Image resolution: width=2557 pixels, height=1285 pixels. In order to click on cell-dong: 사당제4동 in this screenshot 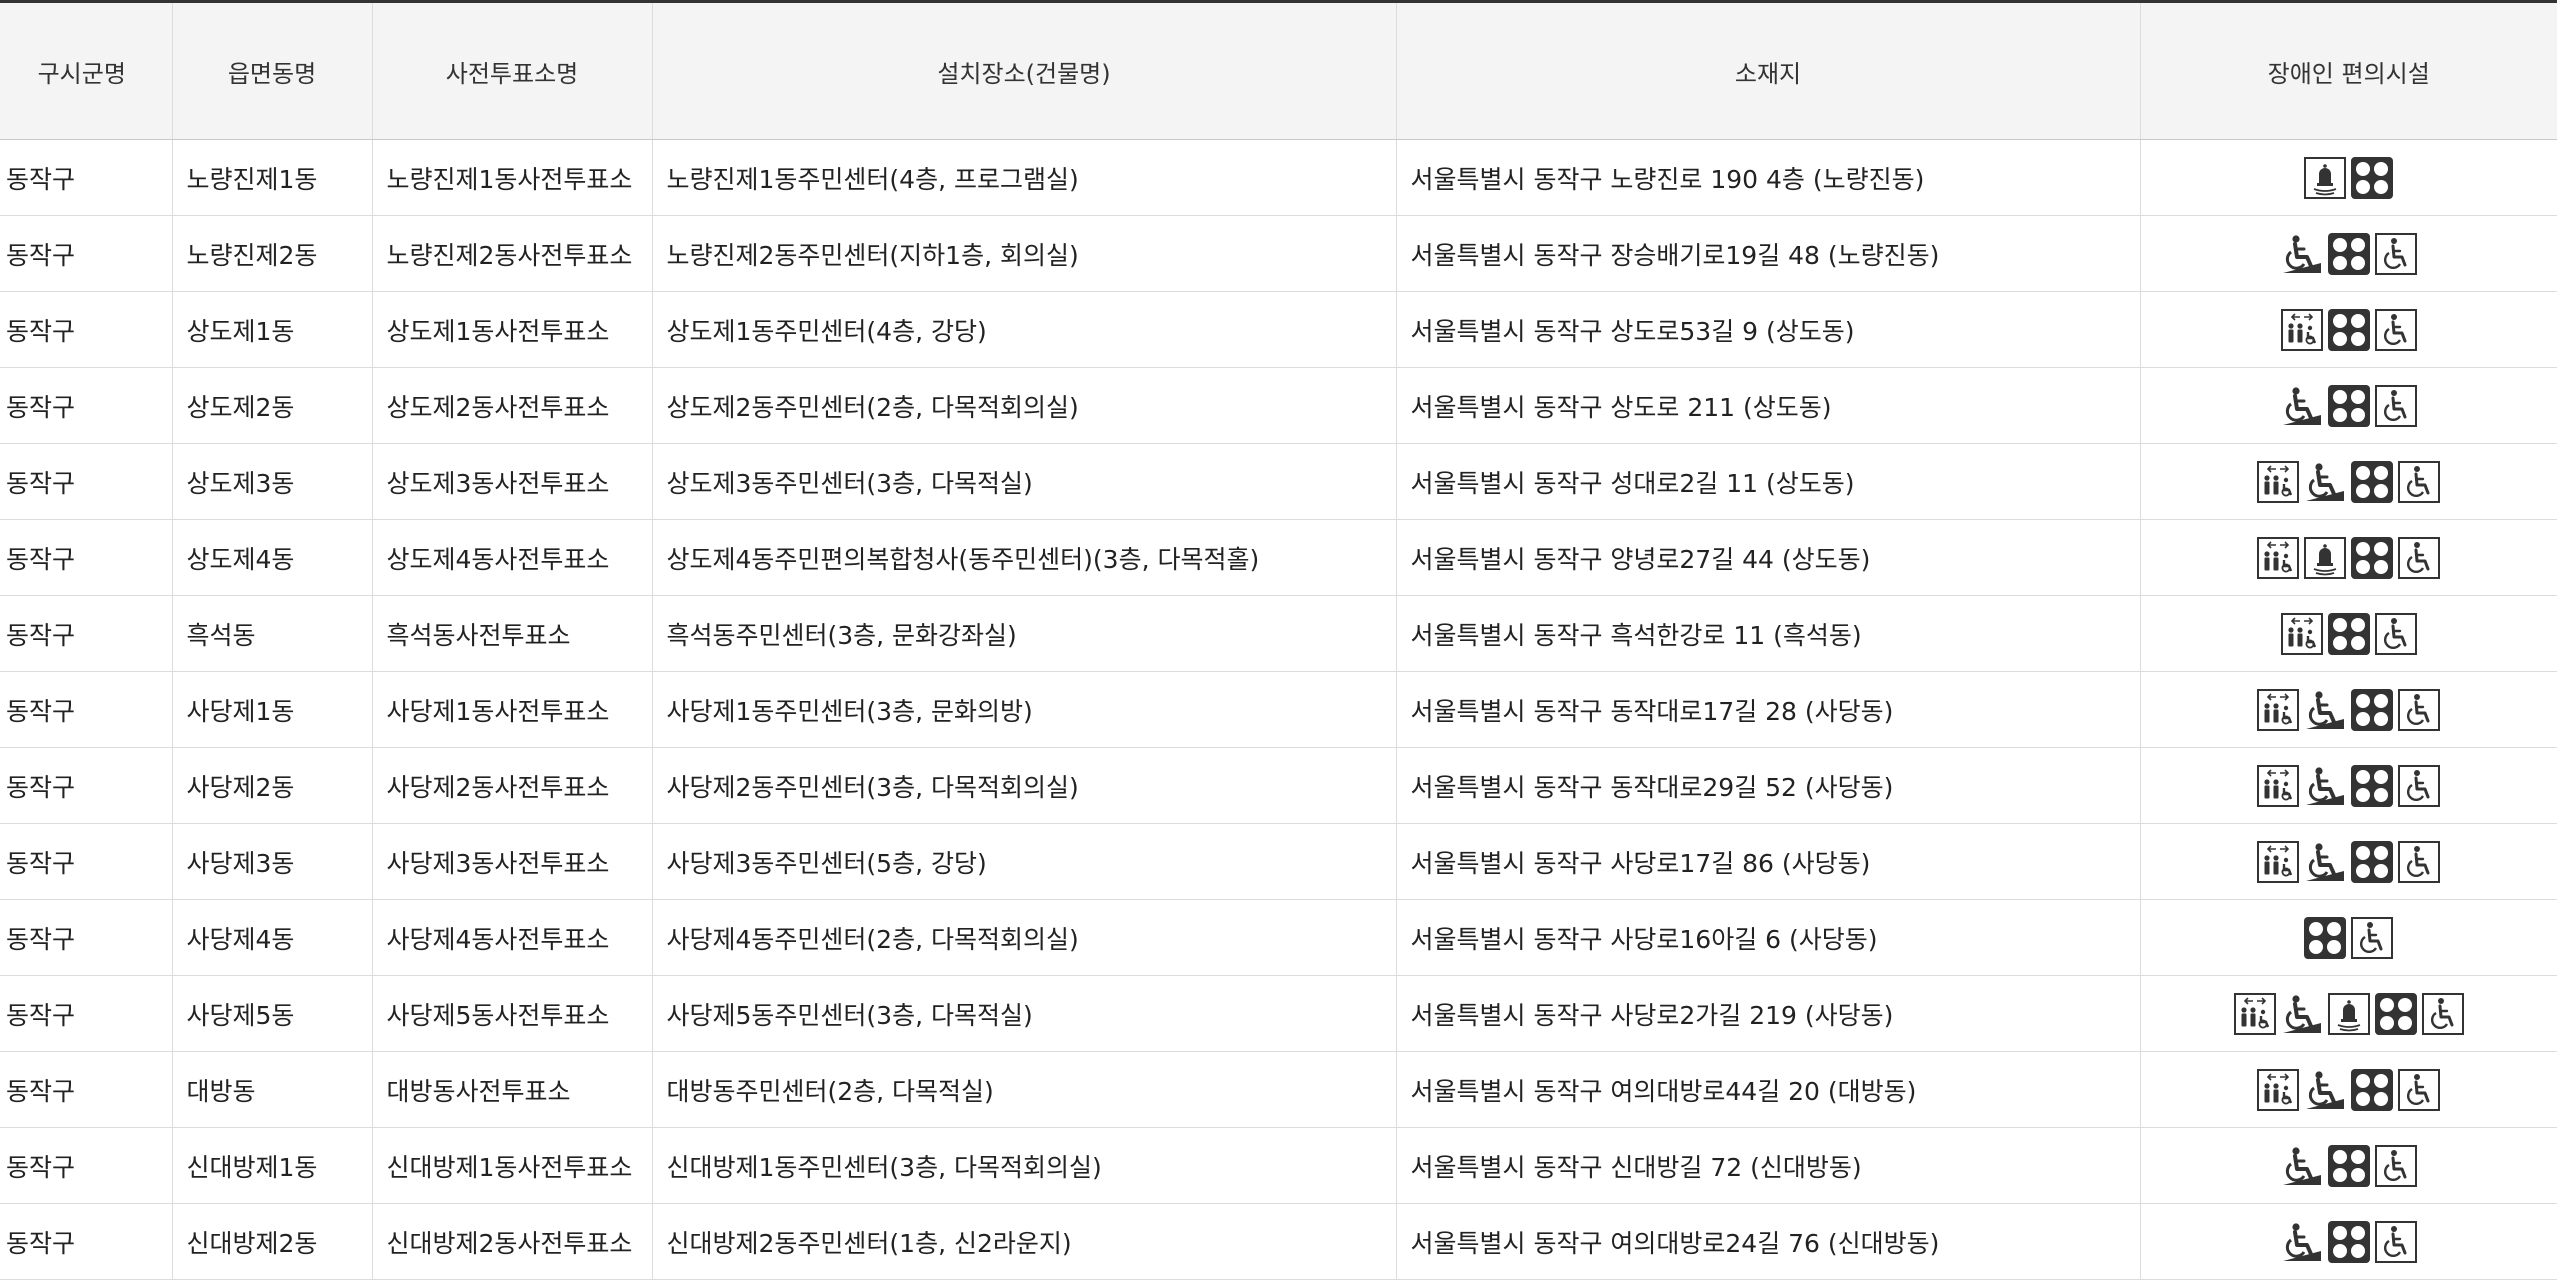, I will do `click(272, 937)`.